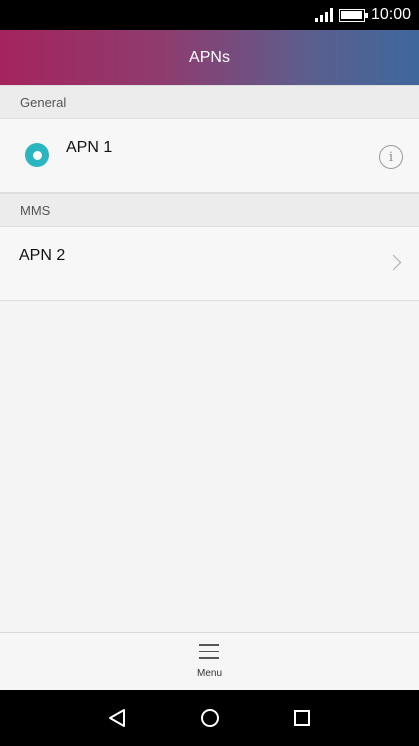 The image size is (419, 746). I want to click on page-title: APNs, so click(209, 57).